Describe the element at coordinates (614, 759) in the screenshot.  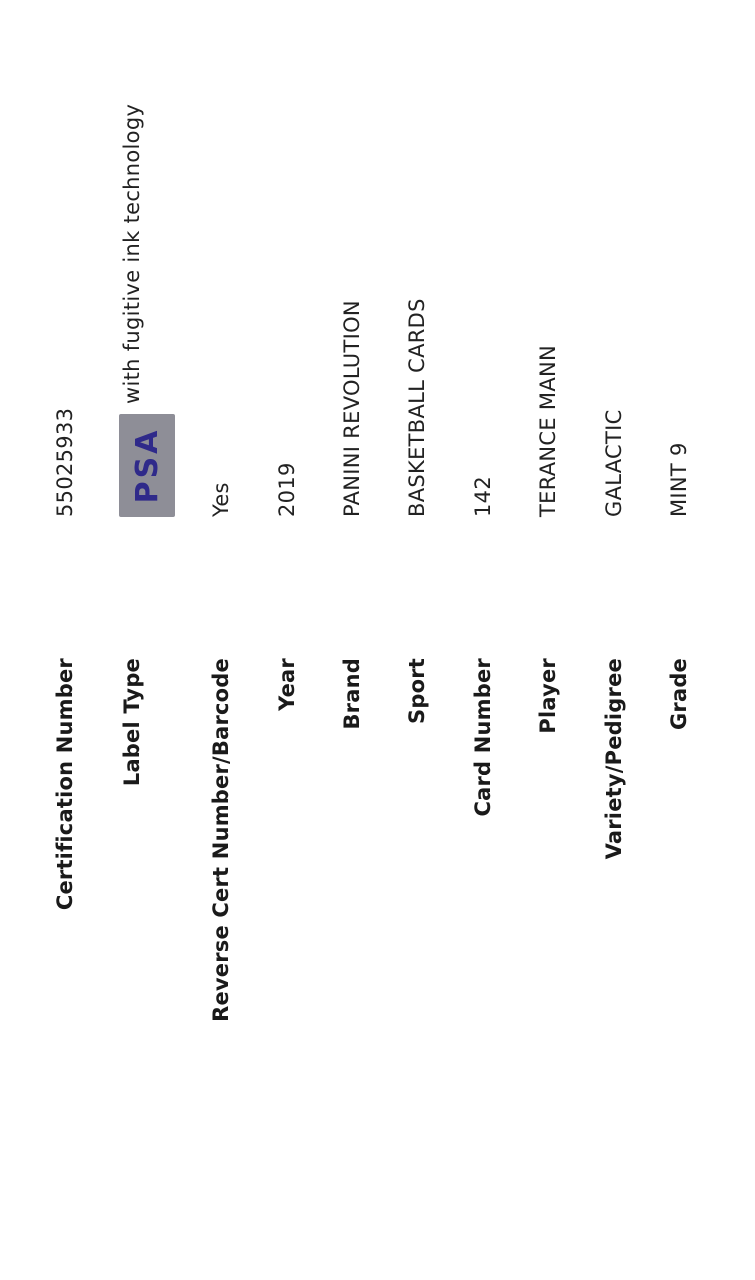
I see `row-label: Variety/Pedigree` at that location.